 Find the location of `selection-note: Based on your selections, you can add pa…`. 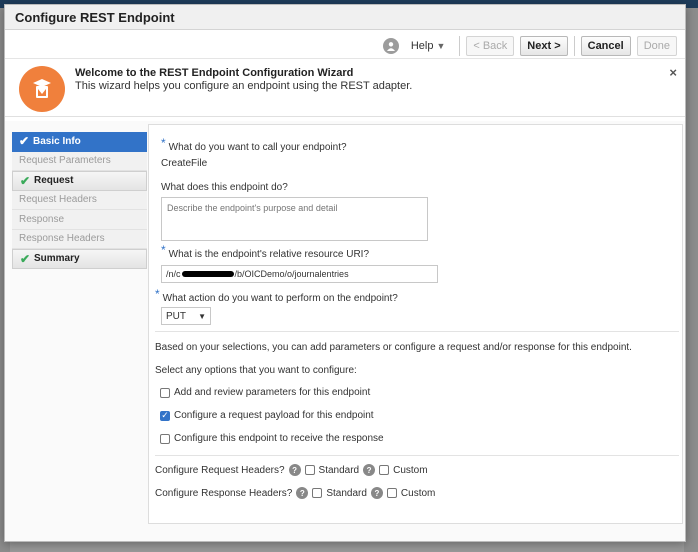

selection-note: Based on your selections, you can add pa… is located at coordinates (393, 347).